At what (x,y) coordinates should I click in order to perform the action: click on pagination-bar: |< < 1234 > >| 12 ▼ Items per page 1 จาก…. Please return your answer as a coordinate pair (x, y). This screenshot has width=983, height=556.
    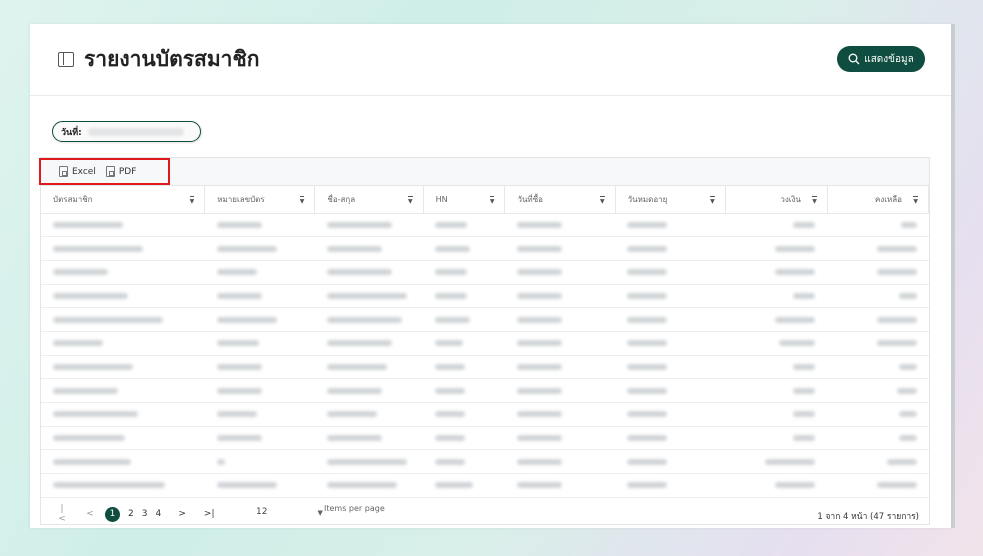
    Looking at the image, I should click on (485, 514).